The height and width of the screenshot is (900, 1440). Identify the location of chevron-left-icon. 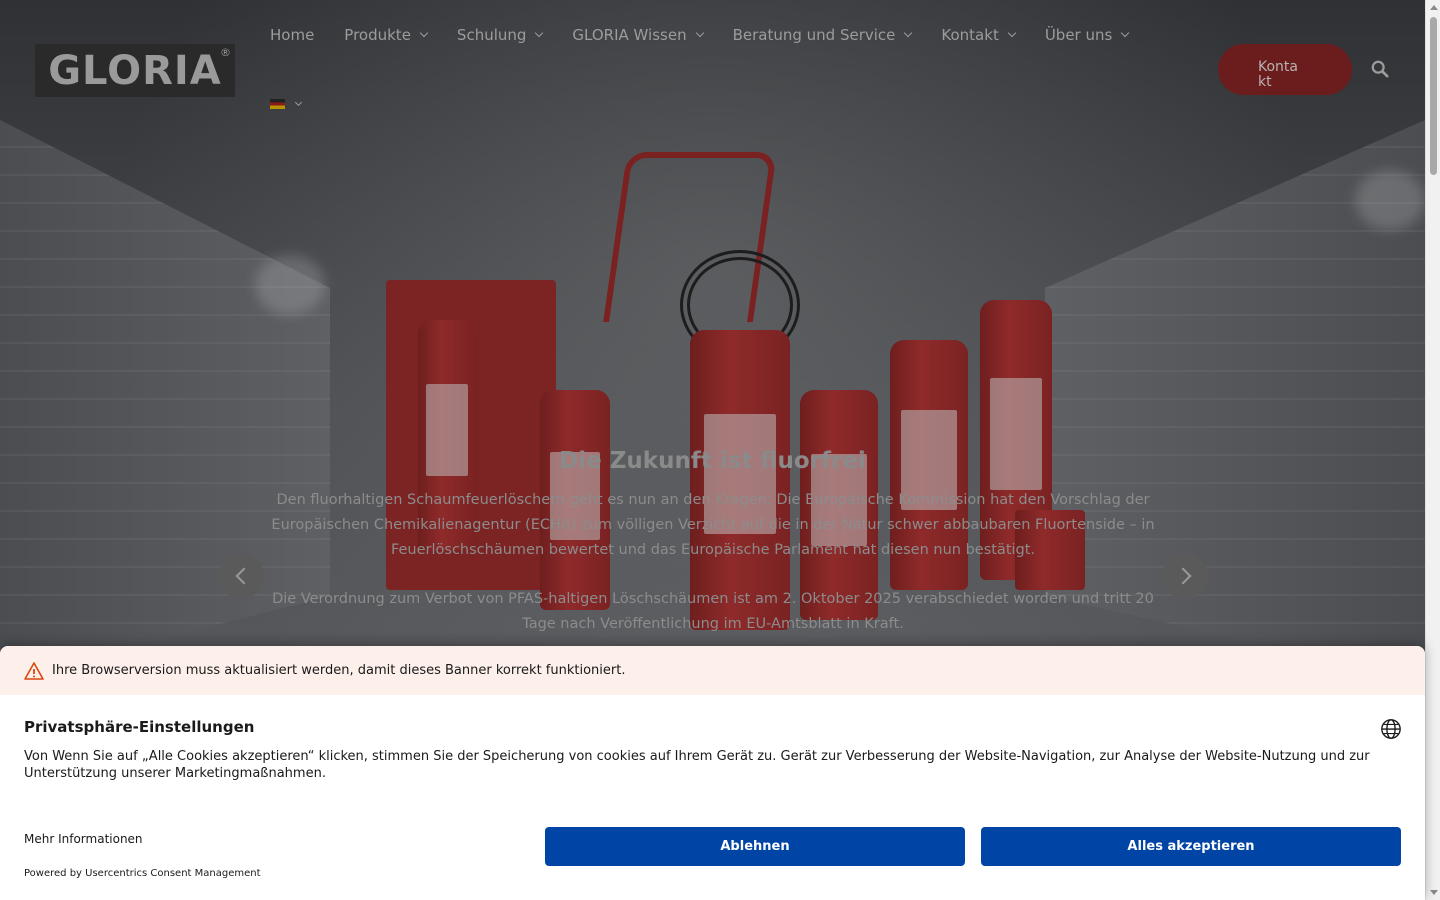
(243, 576).